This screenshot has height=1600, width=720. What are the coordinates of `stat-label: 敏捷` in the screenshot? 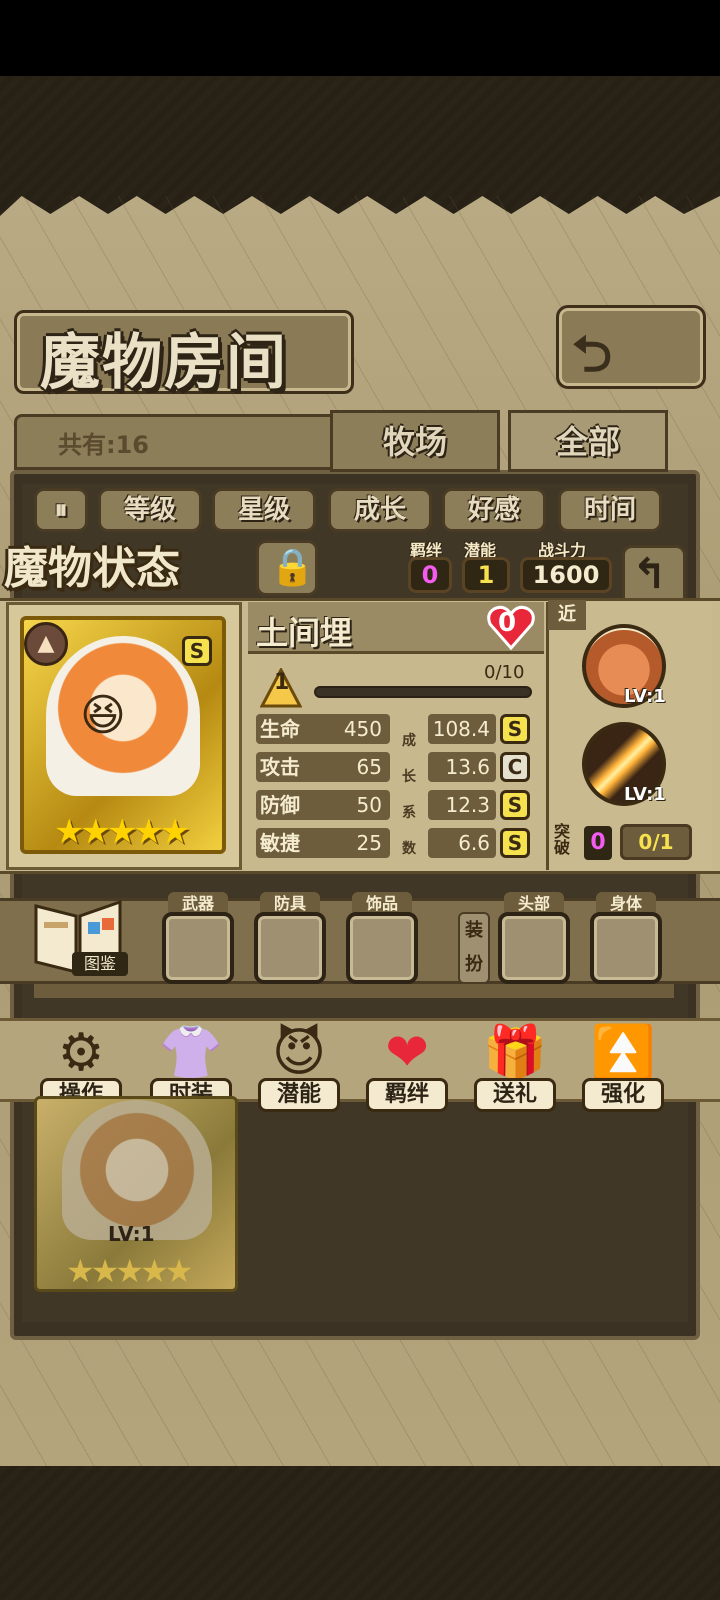 It's located at (298, 843).